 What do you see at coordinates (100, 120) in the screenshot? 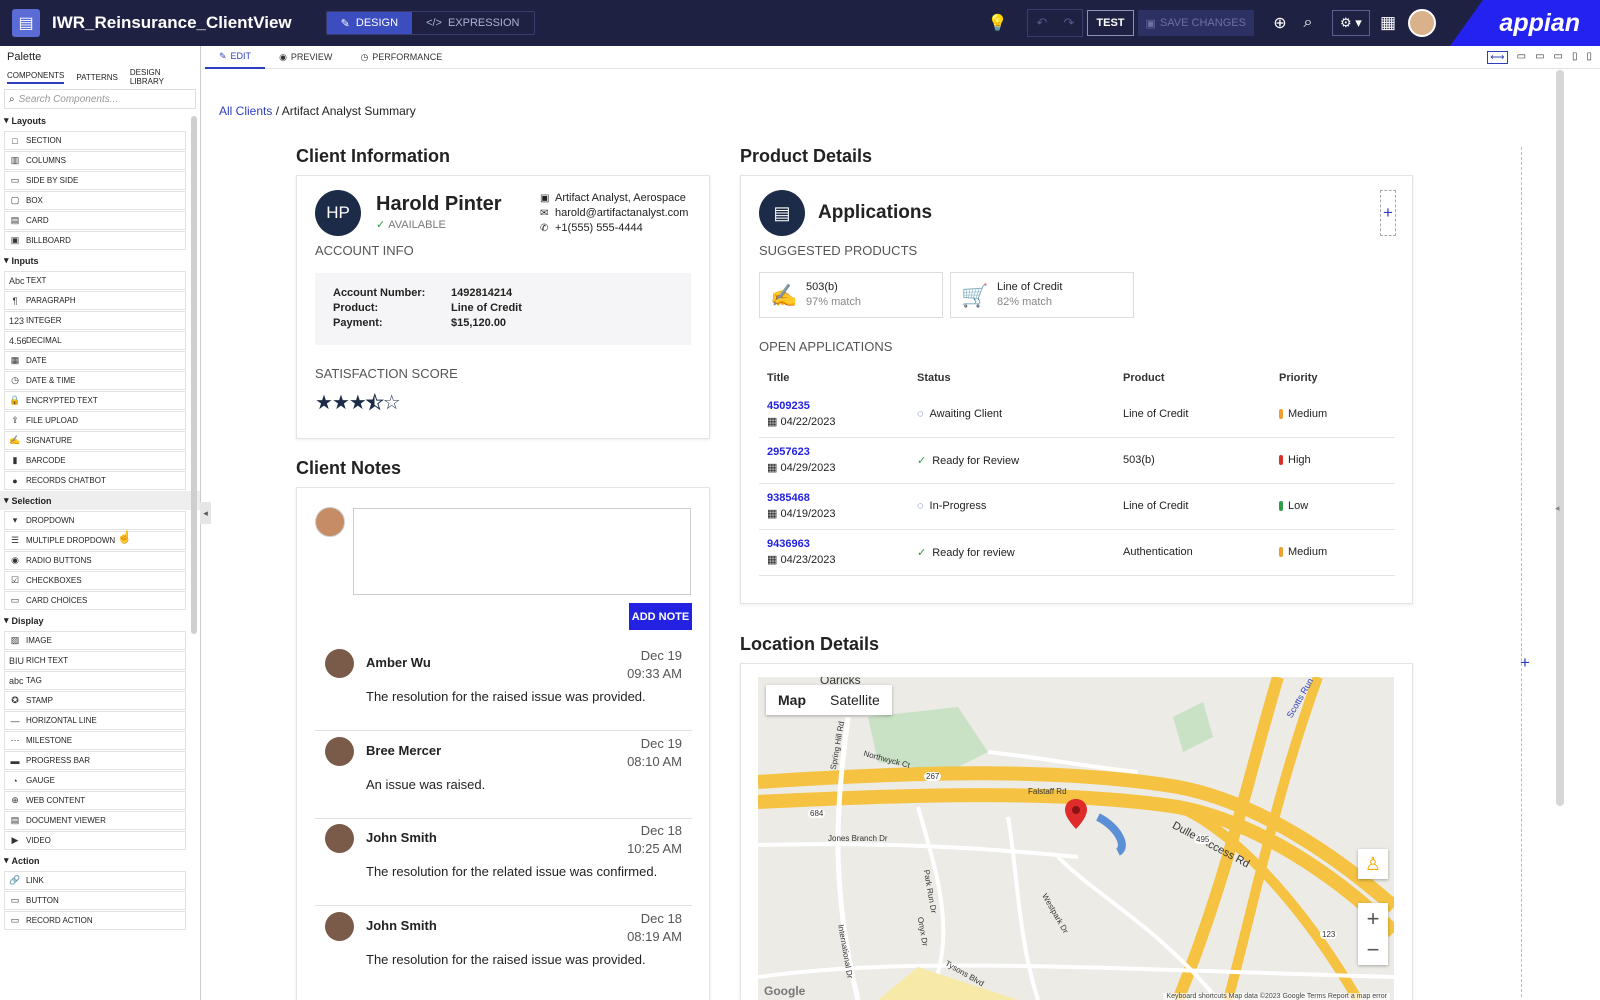
I see `palette-group-layouts: ▾ Layouts` at bounding box center [100, 120].